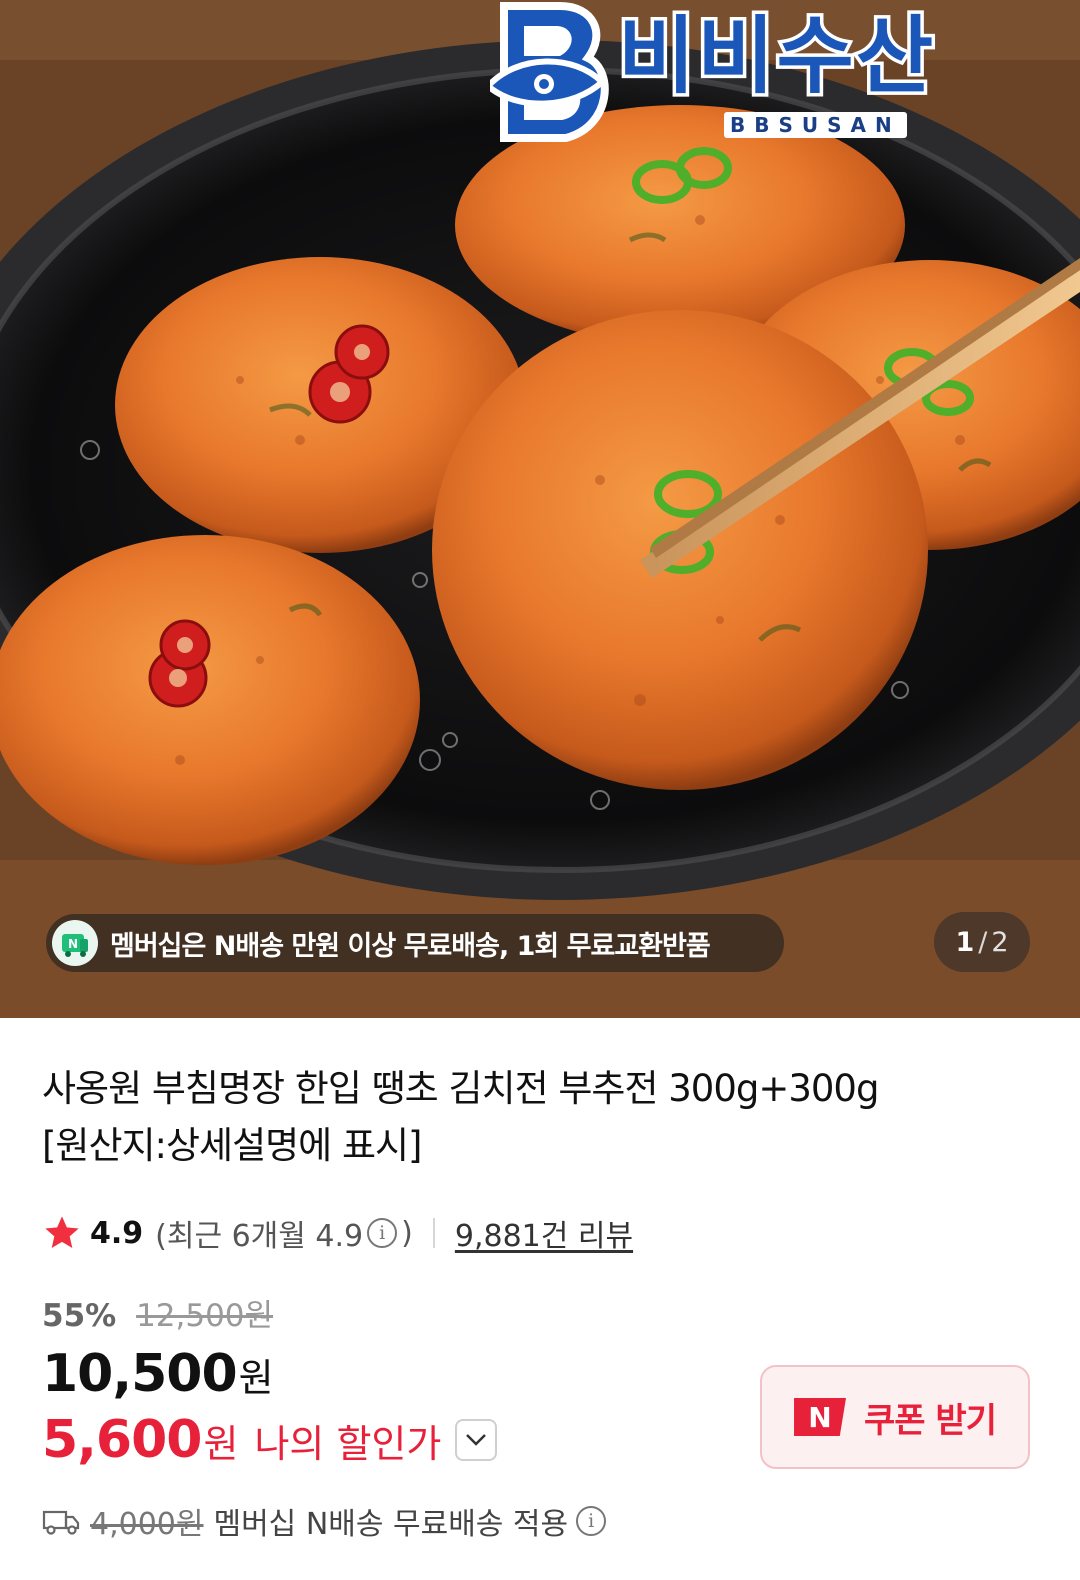 Image resolution: width=1080 pixels, height=1580 pixels. Describe the element at coordinates (221, 1443) in the screenshot. I see `my-price-unit: 원` at that location.